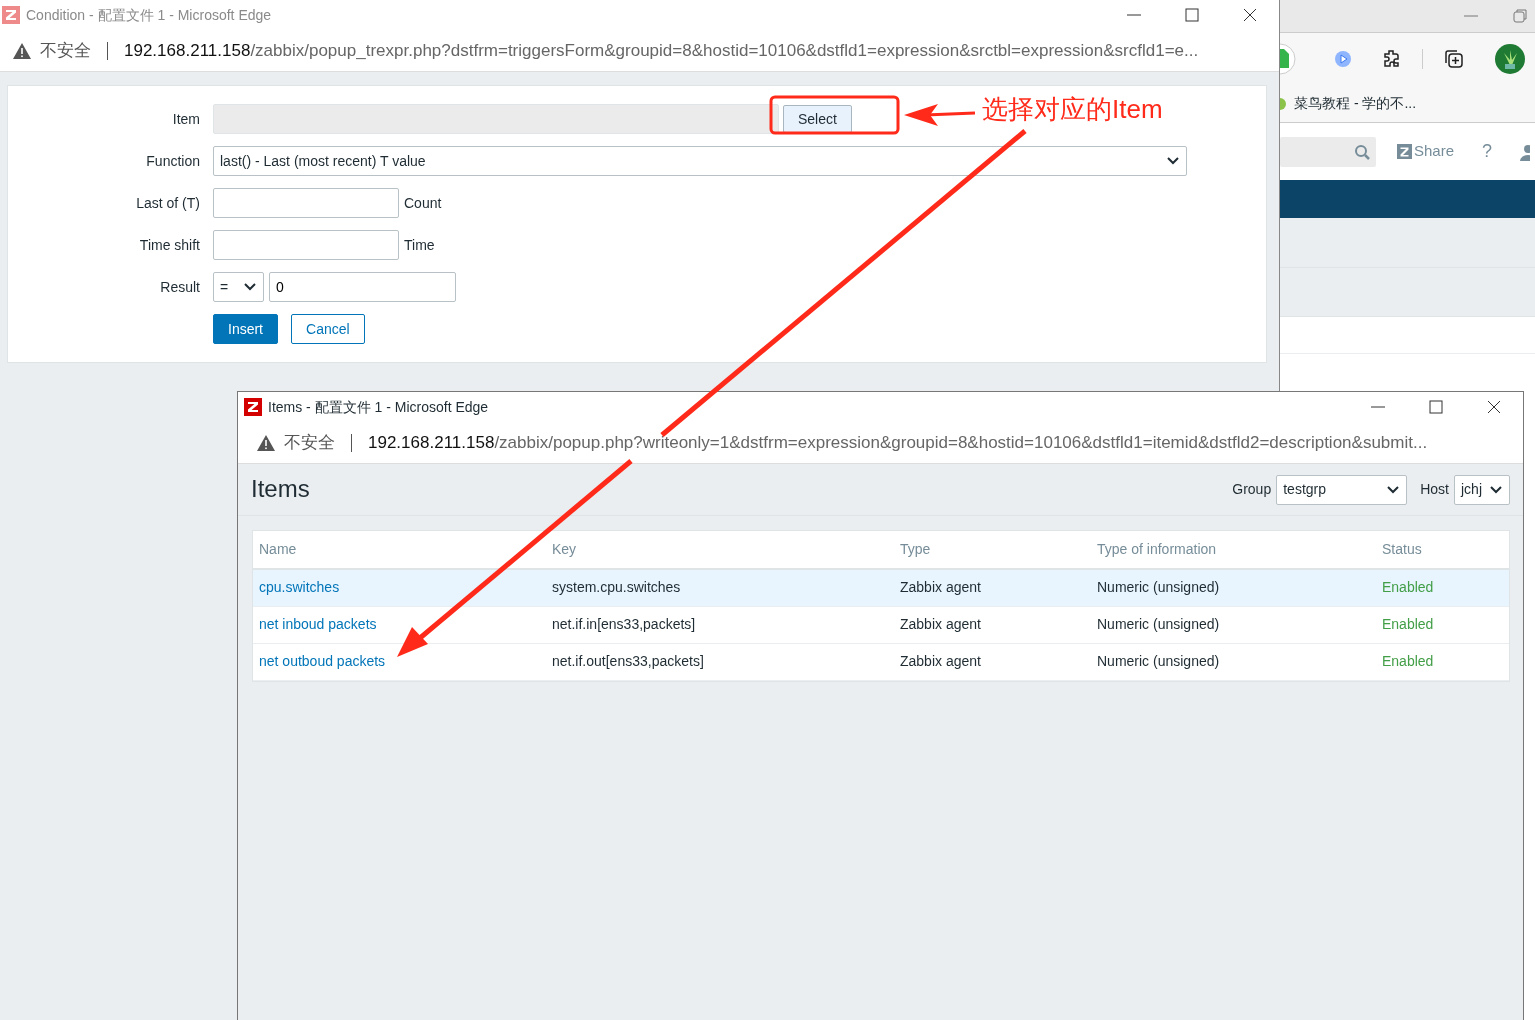  I want to click on share-link: Share, so click(1426, 151).